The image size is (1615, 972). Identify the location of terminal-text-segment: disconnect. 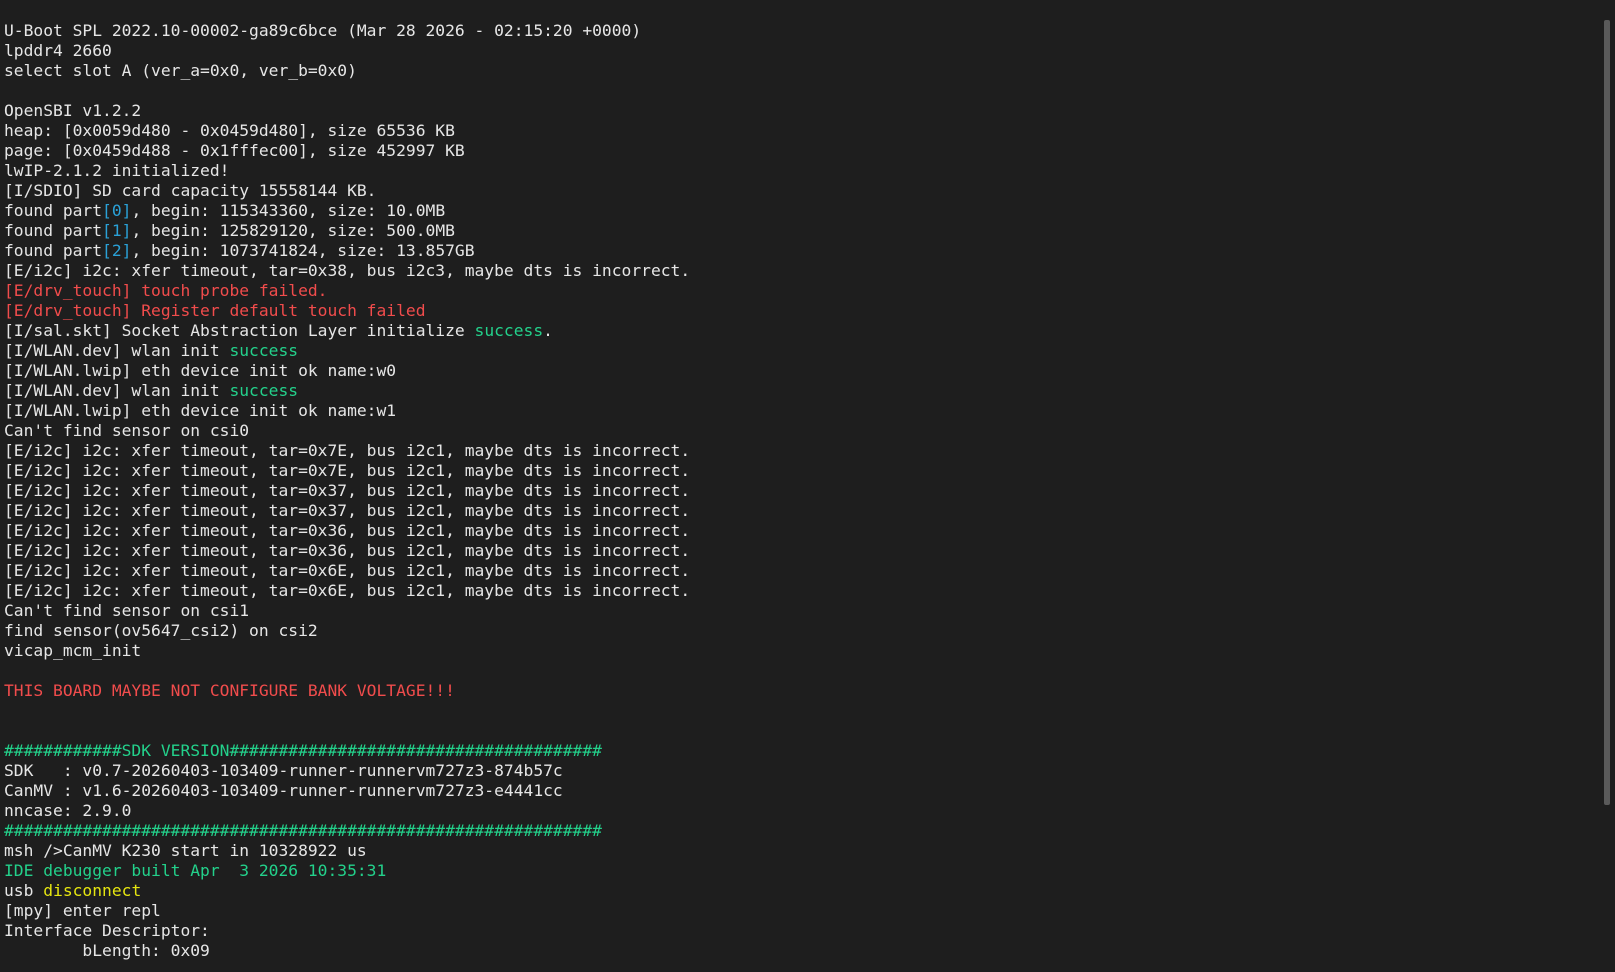
(92, 890).